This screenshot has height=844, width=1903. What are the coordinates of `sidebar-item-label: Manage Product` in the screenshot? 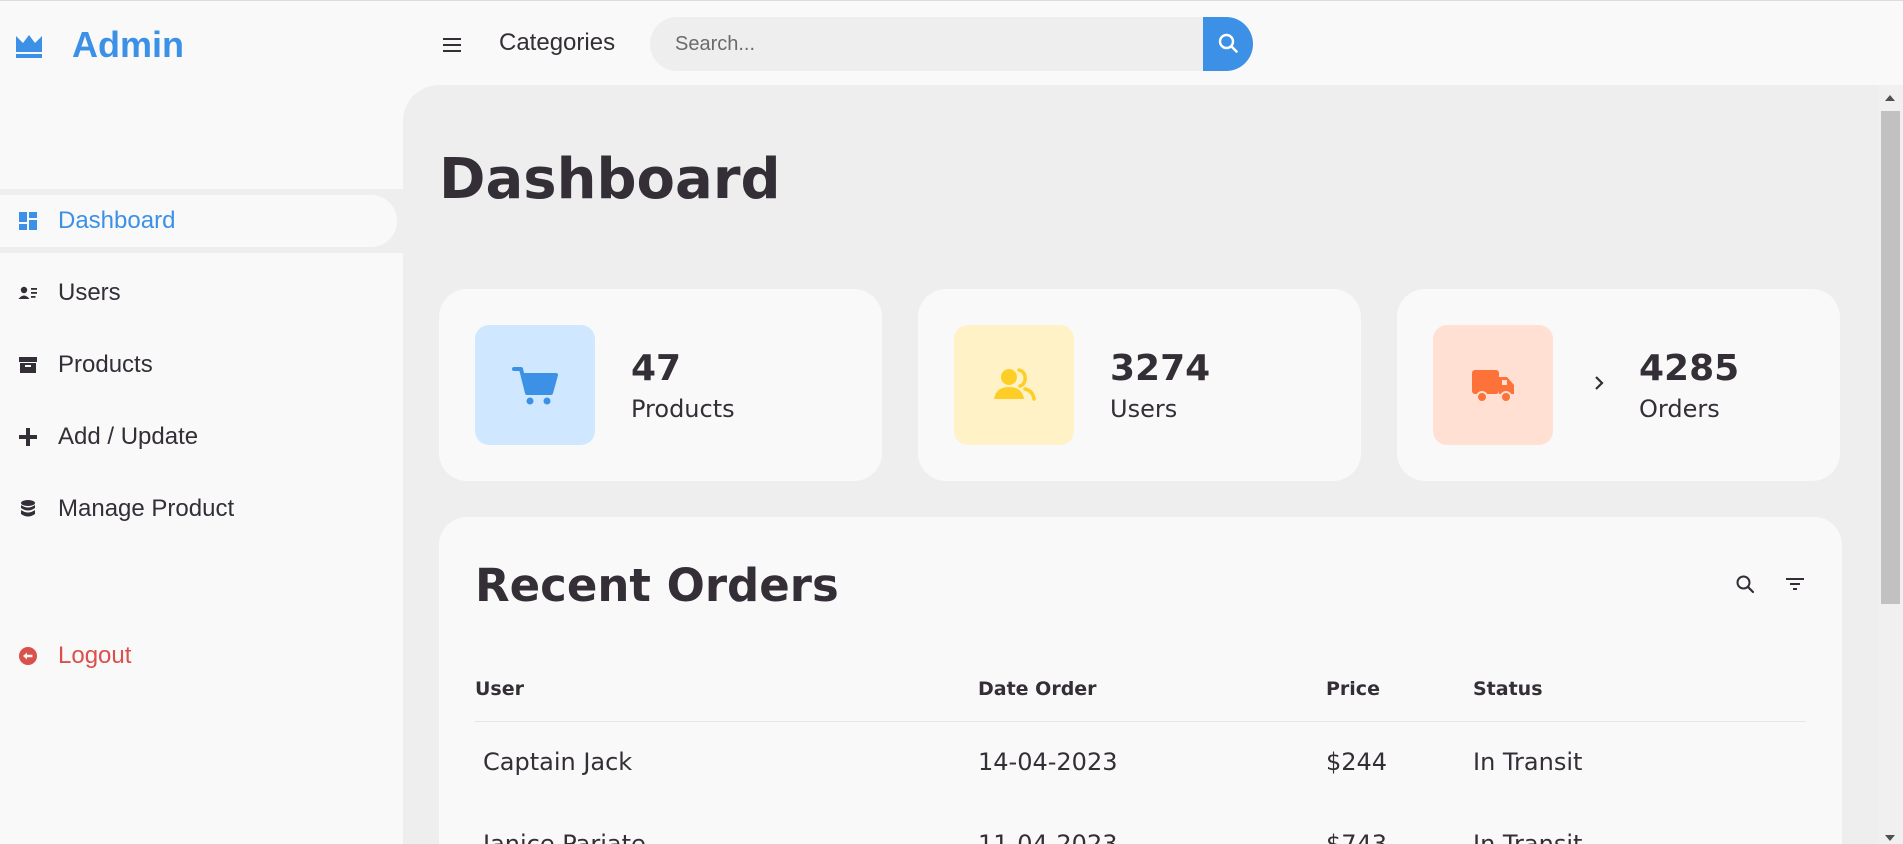 It's located at (146, 508).